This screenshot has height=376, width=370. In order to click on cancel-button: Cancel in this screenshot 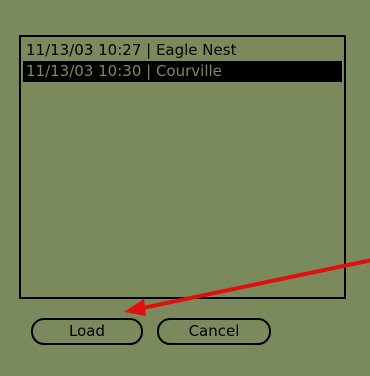, I will do `click(214, 331)`.